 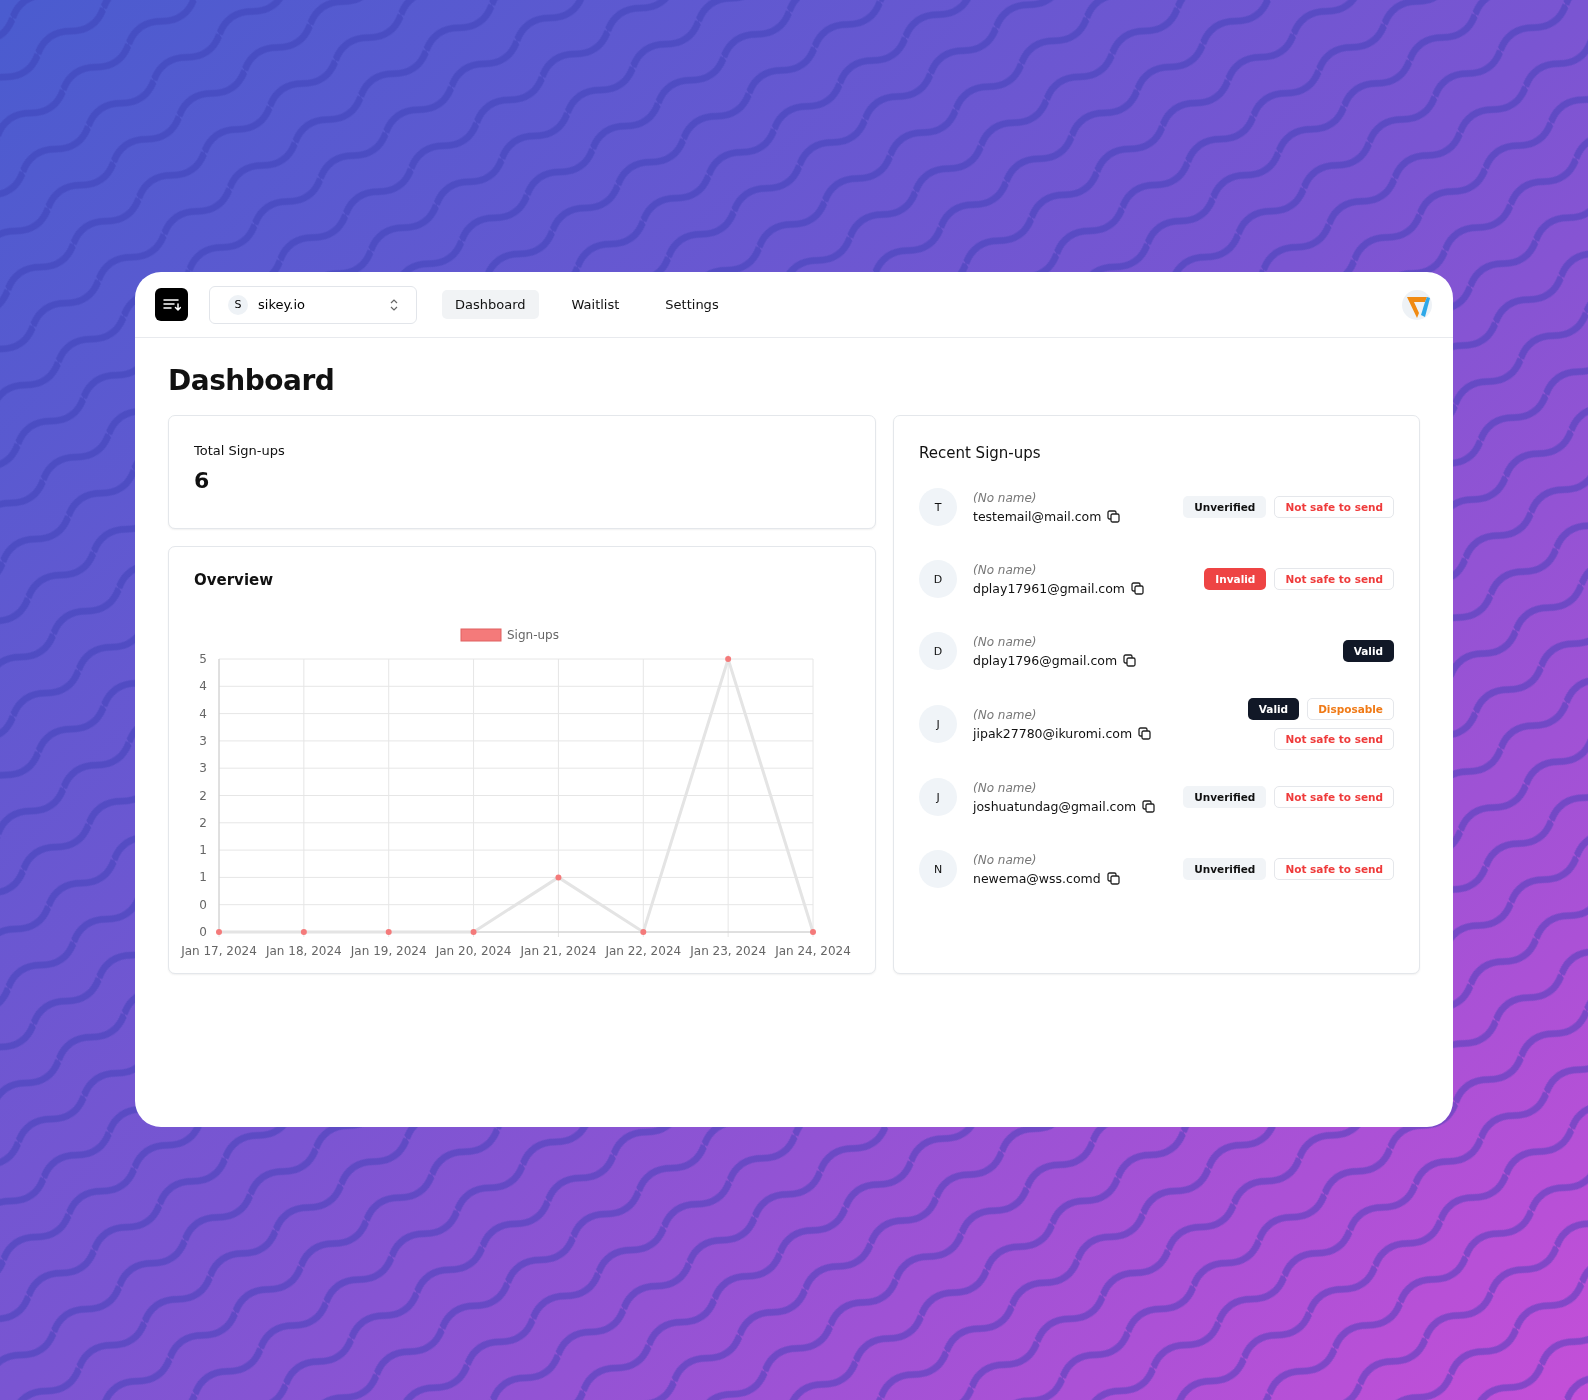 I want to click on x-tick-label: Jan 20, 2024, so click(x=473, y=951).